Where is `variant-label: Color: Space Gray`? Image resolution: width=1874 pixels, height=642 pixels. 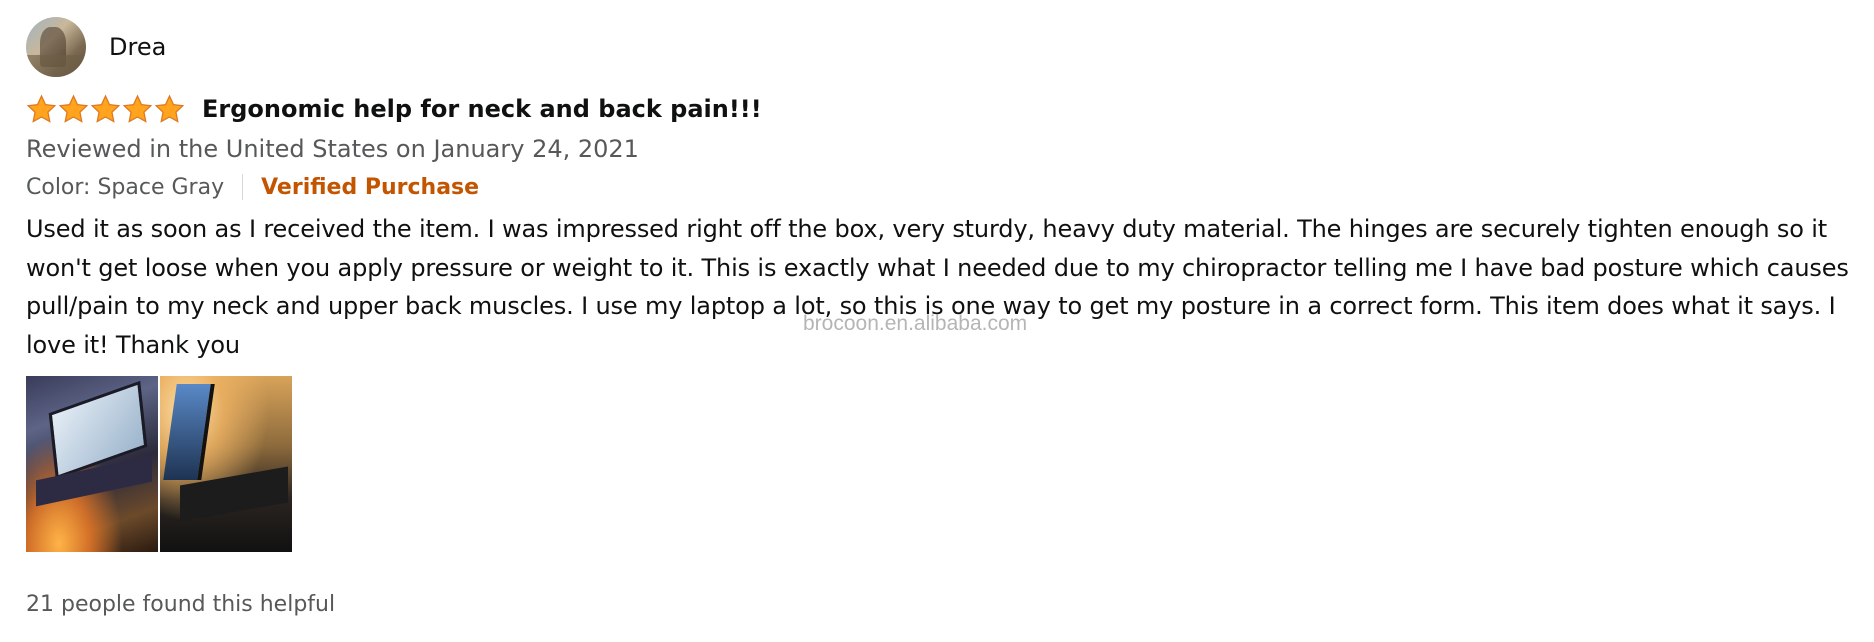
variant-label: Color: Space Gray is located at coordinates (125, 187).